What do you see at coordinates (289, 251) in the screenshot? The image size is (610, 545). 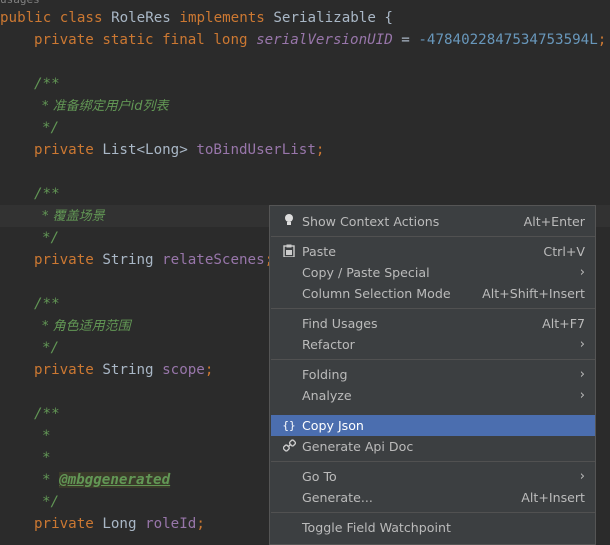 I see `clipboard-icon` at bounding box center [289, 251].